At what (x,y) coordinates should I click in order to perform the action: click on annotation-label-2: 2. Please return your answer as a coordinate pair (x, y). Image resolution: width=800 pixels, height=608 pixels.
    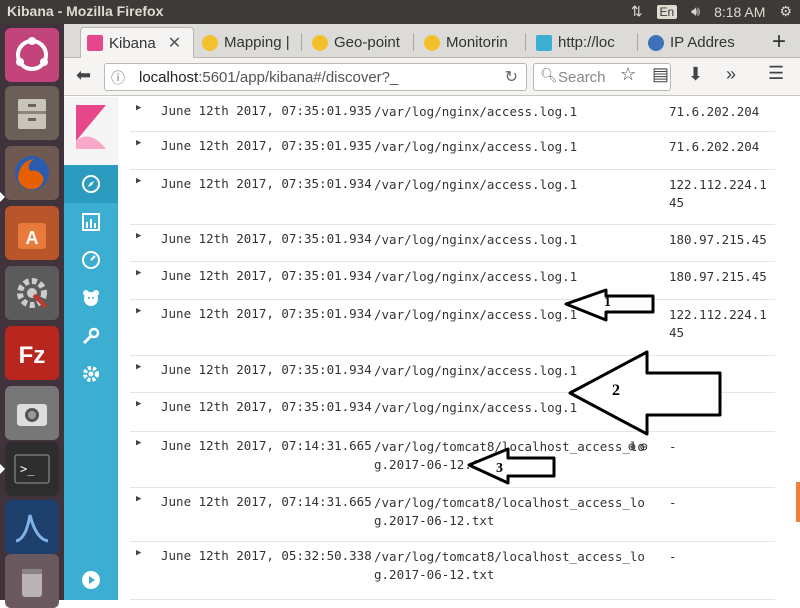
    Looking at the image, I should click on (616, 390).